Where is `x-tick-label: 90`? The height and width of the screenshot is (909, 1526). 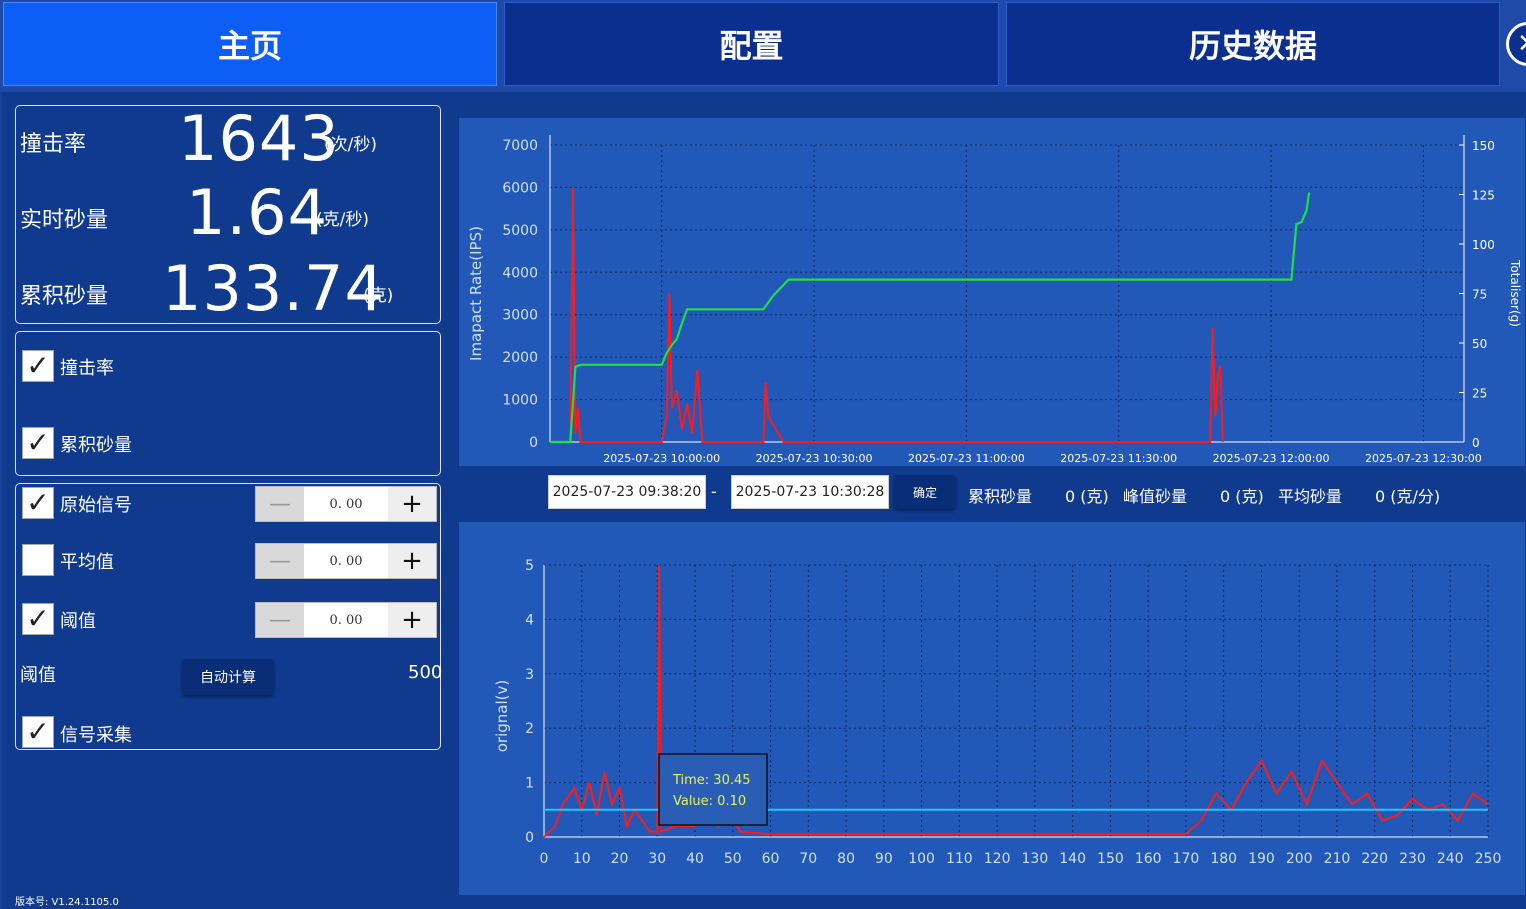
x-tick-label: 90 is located at coordinates (884, 859).